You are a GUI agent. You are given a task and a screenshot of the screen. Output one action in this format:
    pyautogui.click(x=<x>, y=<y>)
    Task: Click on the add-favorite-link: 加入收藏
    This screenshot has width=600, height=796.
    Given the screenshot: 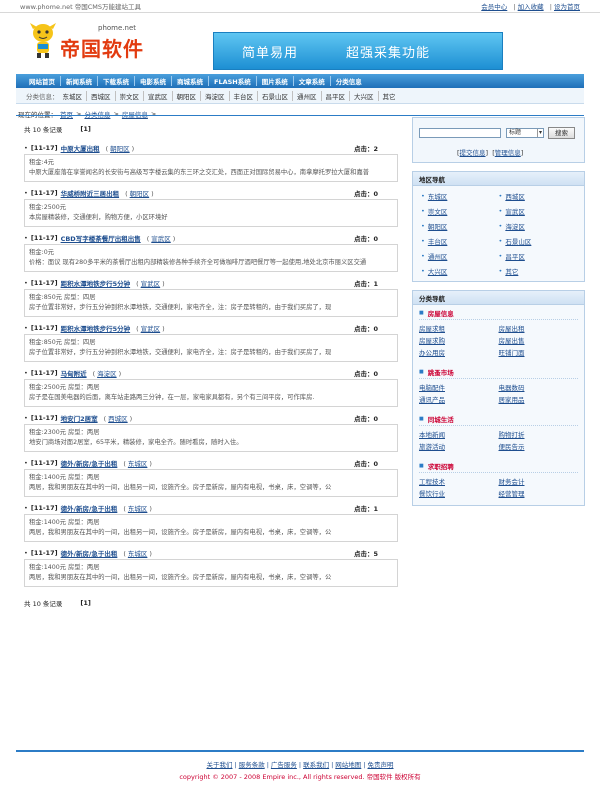 What is the action you would take?
    pyautogui.click(x=531, y=7)
    